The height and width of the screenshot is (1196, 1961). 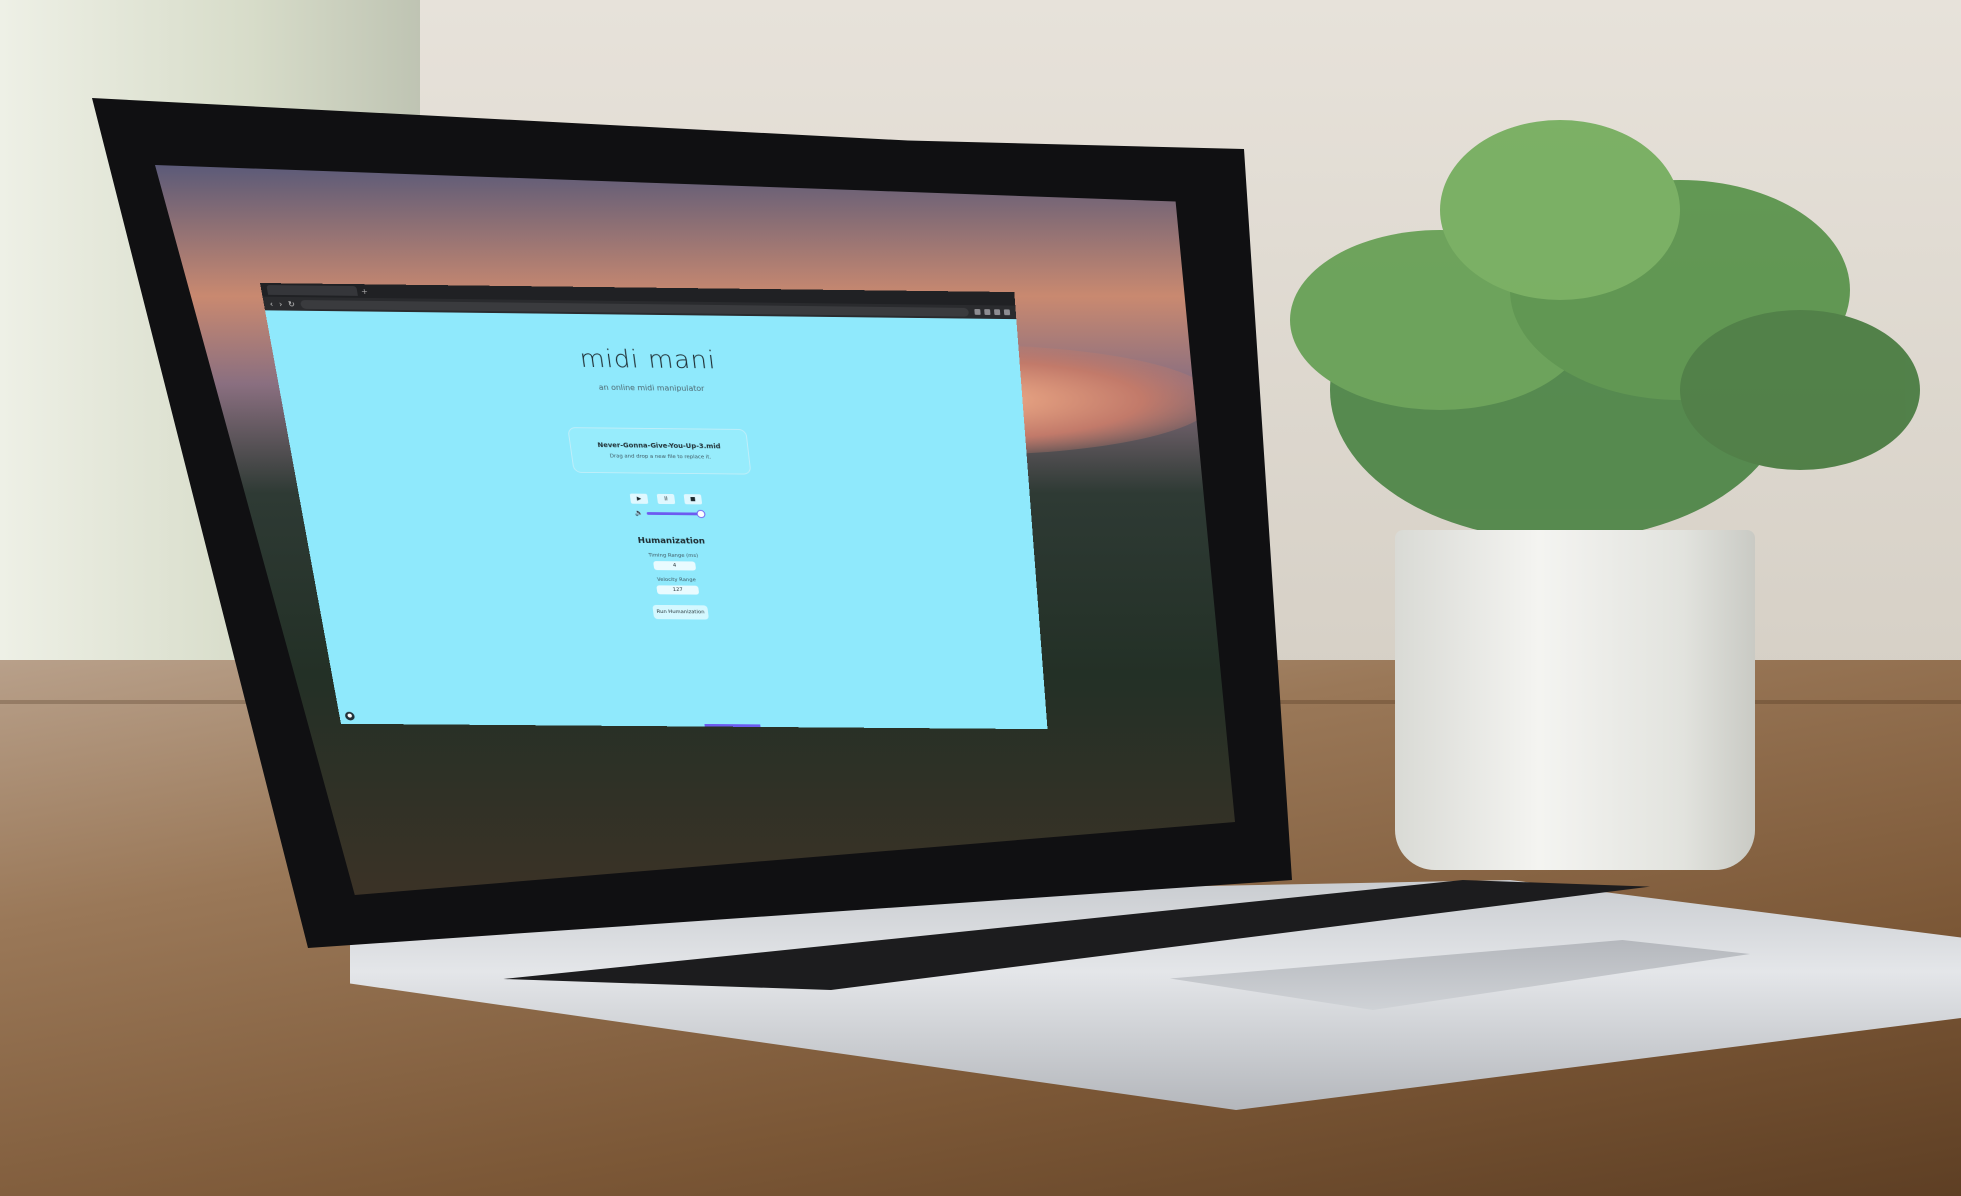 I want to click on velocity-range-label: Velocity Range, so click(x=676, y=580).